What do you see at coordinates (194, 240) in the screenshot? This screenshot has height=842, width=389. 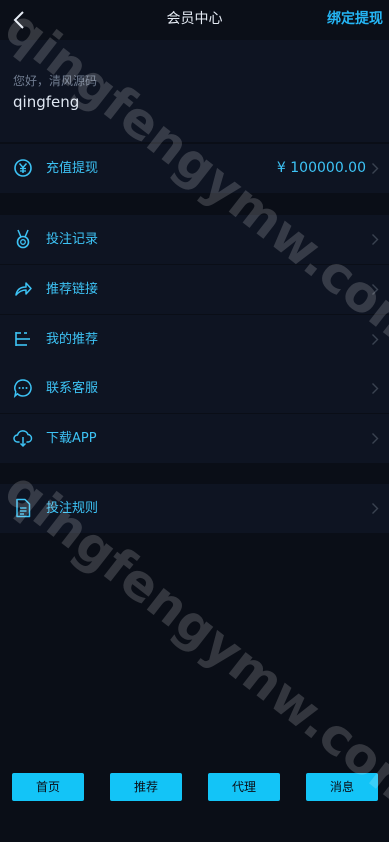 I see `menu-item-bet-records: 投注记录` at bounding box center [194, 240].